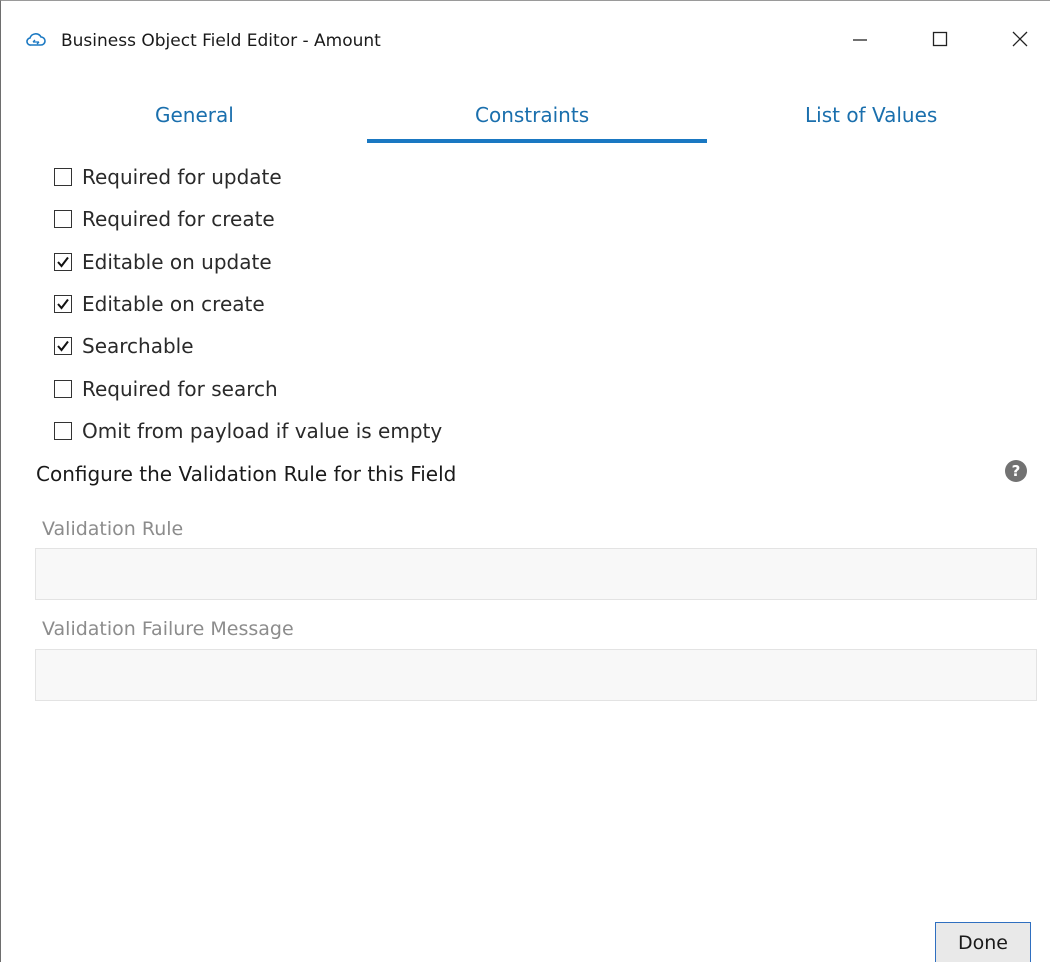 The width and height of the screenshot is (1050, 962). I want to click on omit-from-payload-checkbox, so click(63, 430).